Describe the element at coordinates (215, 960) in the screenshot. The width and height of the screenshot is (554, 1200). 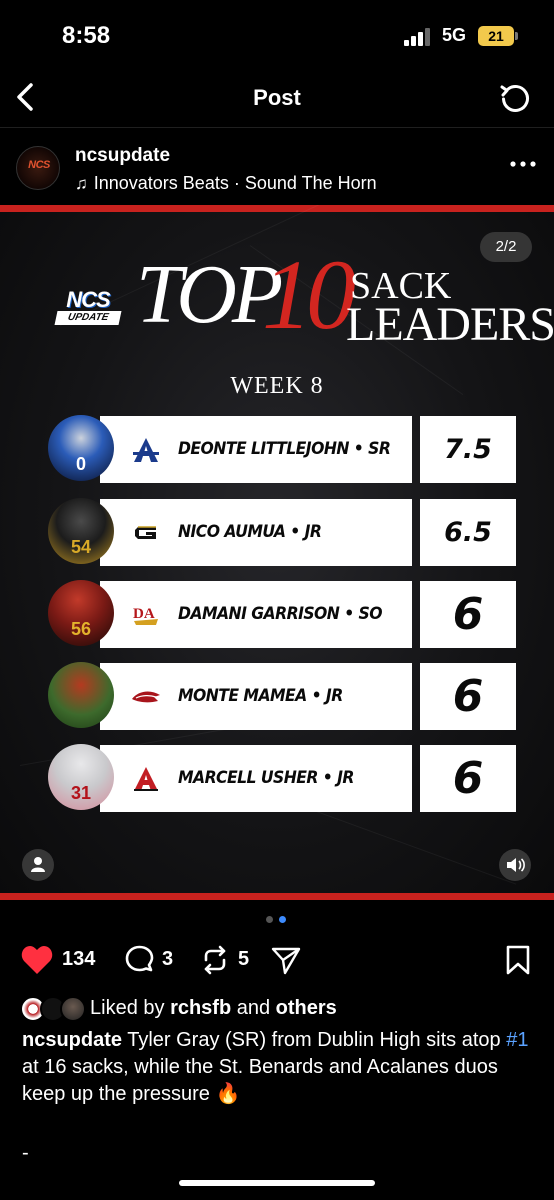
I see `repost-icon` at that location.